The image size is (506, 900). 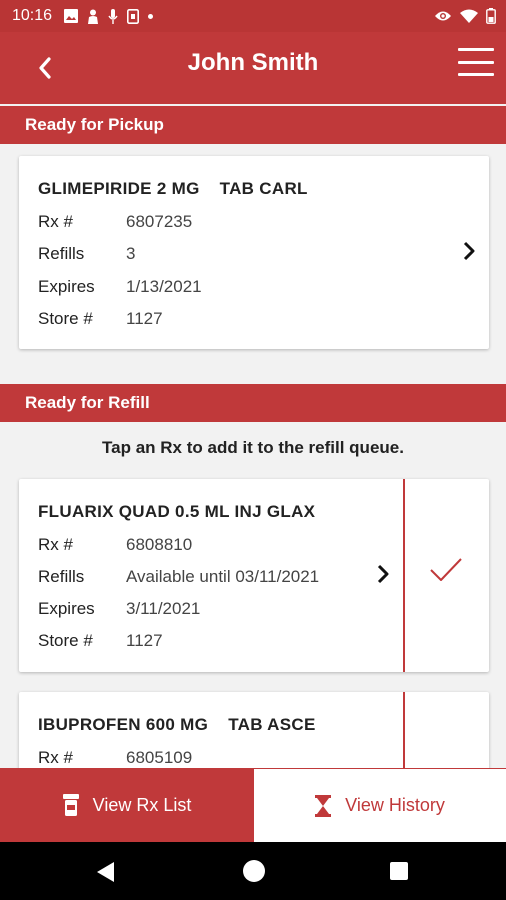 What do you see at coordinates (173, 188) in the screenshot?
I see `rx-name: GLIMEPIRIDE 2 MG TAB CARL` at bounding box center [173, 188].